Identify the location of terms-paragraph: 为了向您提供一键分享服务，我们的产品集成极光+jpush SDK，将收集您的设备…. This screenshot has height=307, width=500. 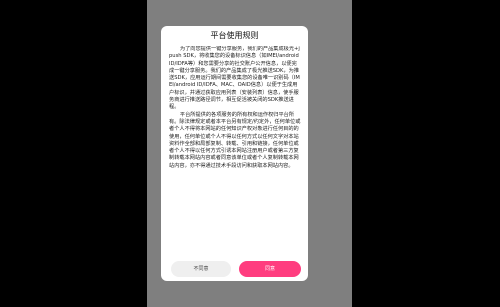
(234, 78).